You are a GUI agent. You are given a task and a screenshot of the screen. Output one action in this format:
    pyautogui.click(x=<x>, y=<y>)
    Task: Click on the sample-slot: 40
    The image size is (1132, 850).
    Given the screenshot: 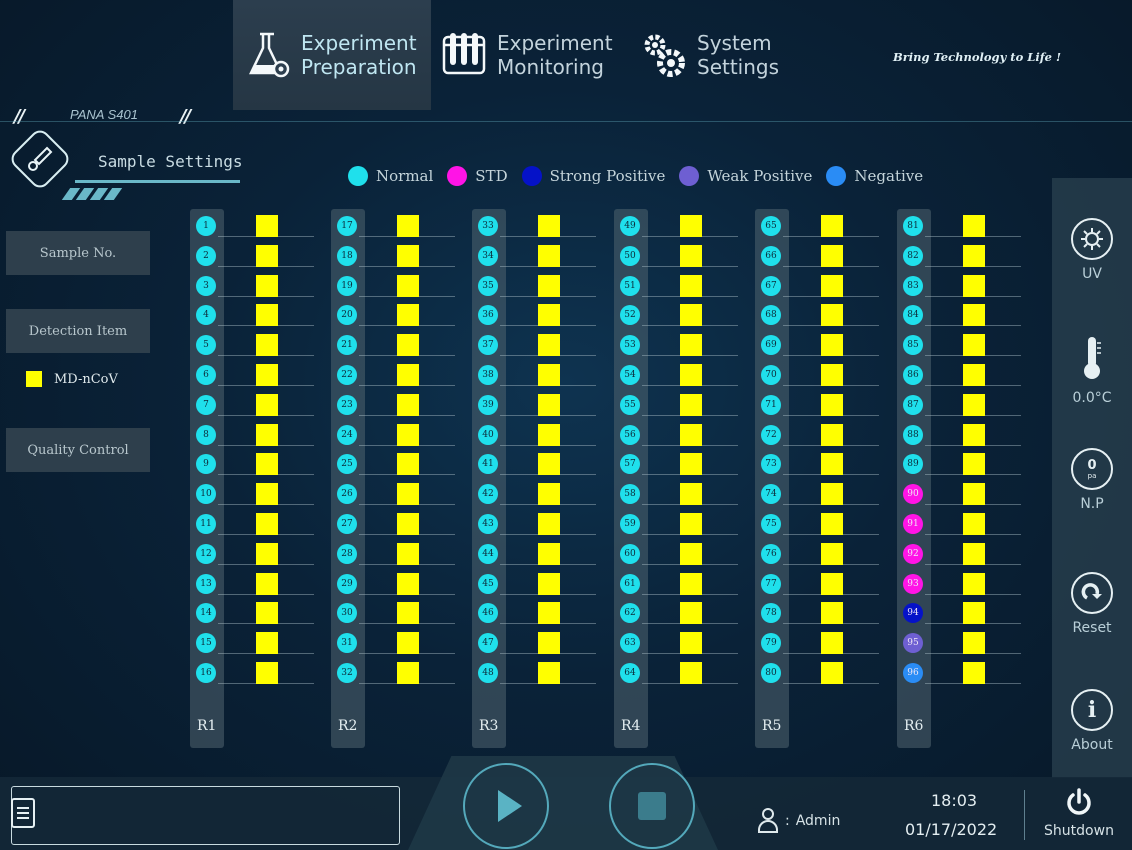 What is the action you would take?
    pyautogui.click(x=488, y=434)
    